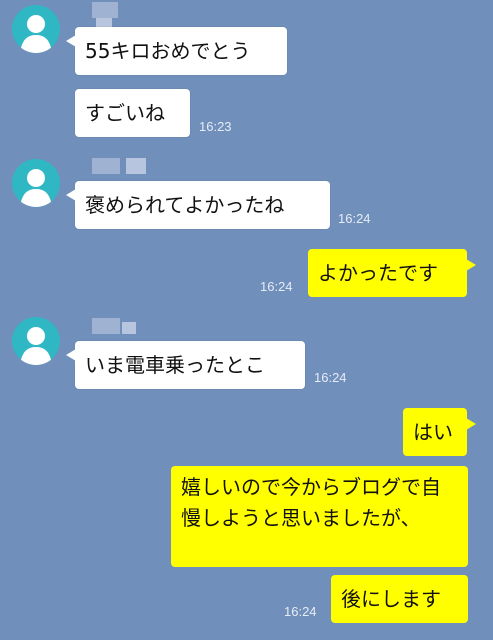 This screenshot has width=493, height=640. Describe the element at coordinates (433, 432) in the screenshot. I see `message-text: はい` at that location.